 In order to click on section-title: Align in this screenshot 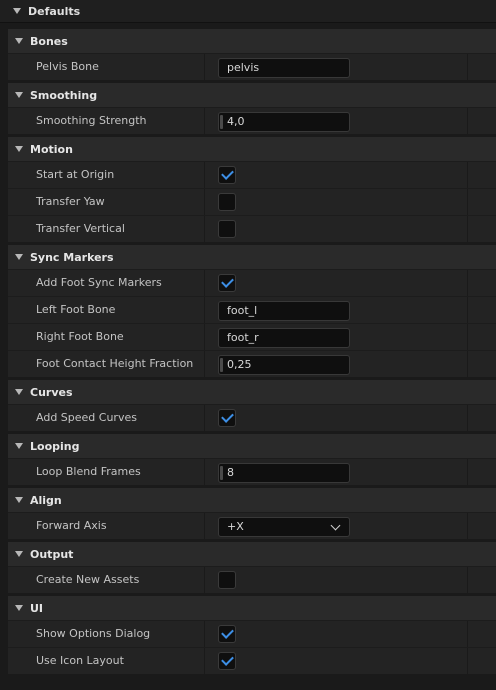, I will do `click(46, 500)`.